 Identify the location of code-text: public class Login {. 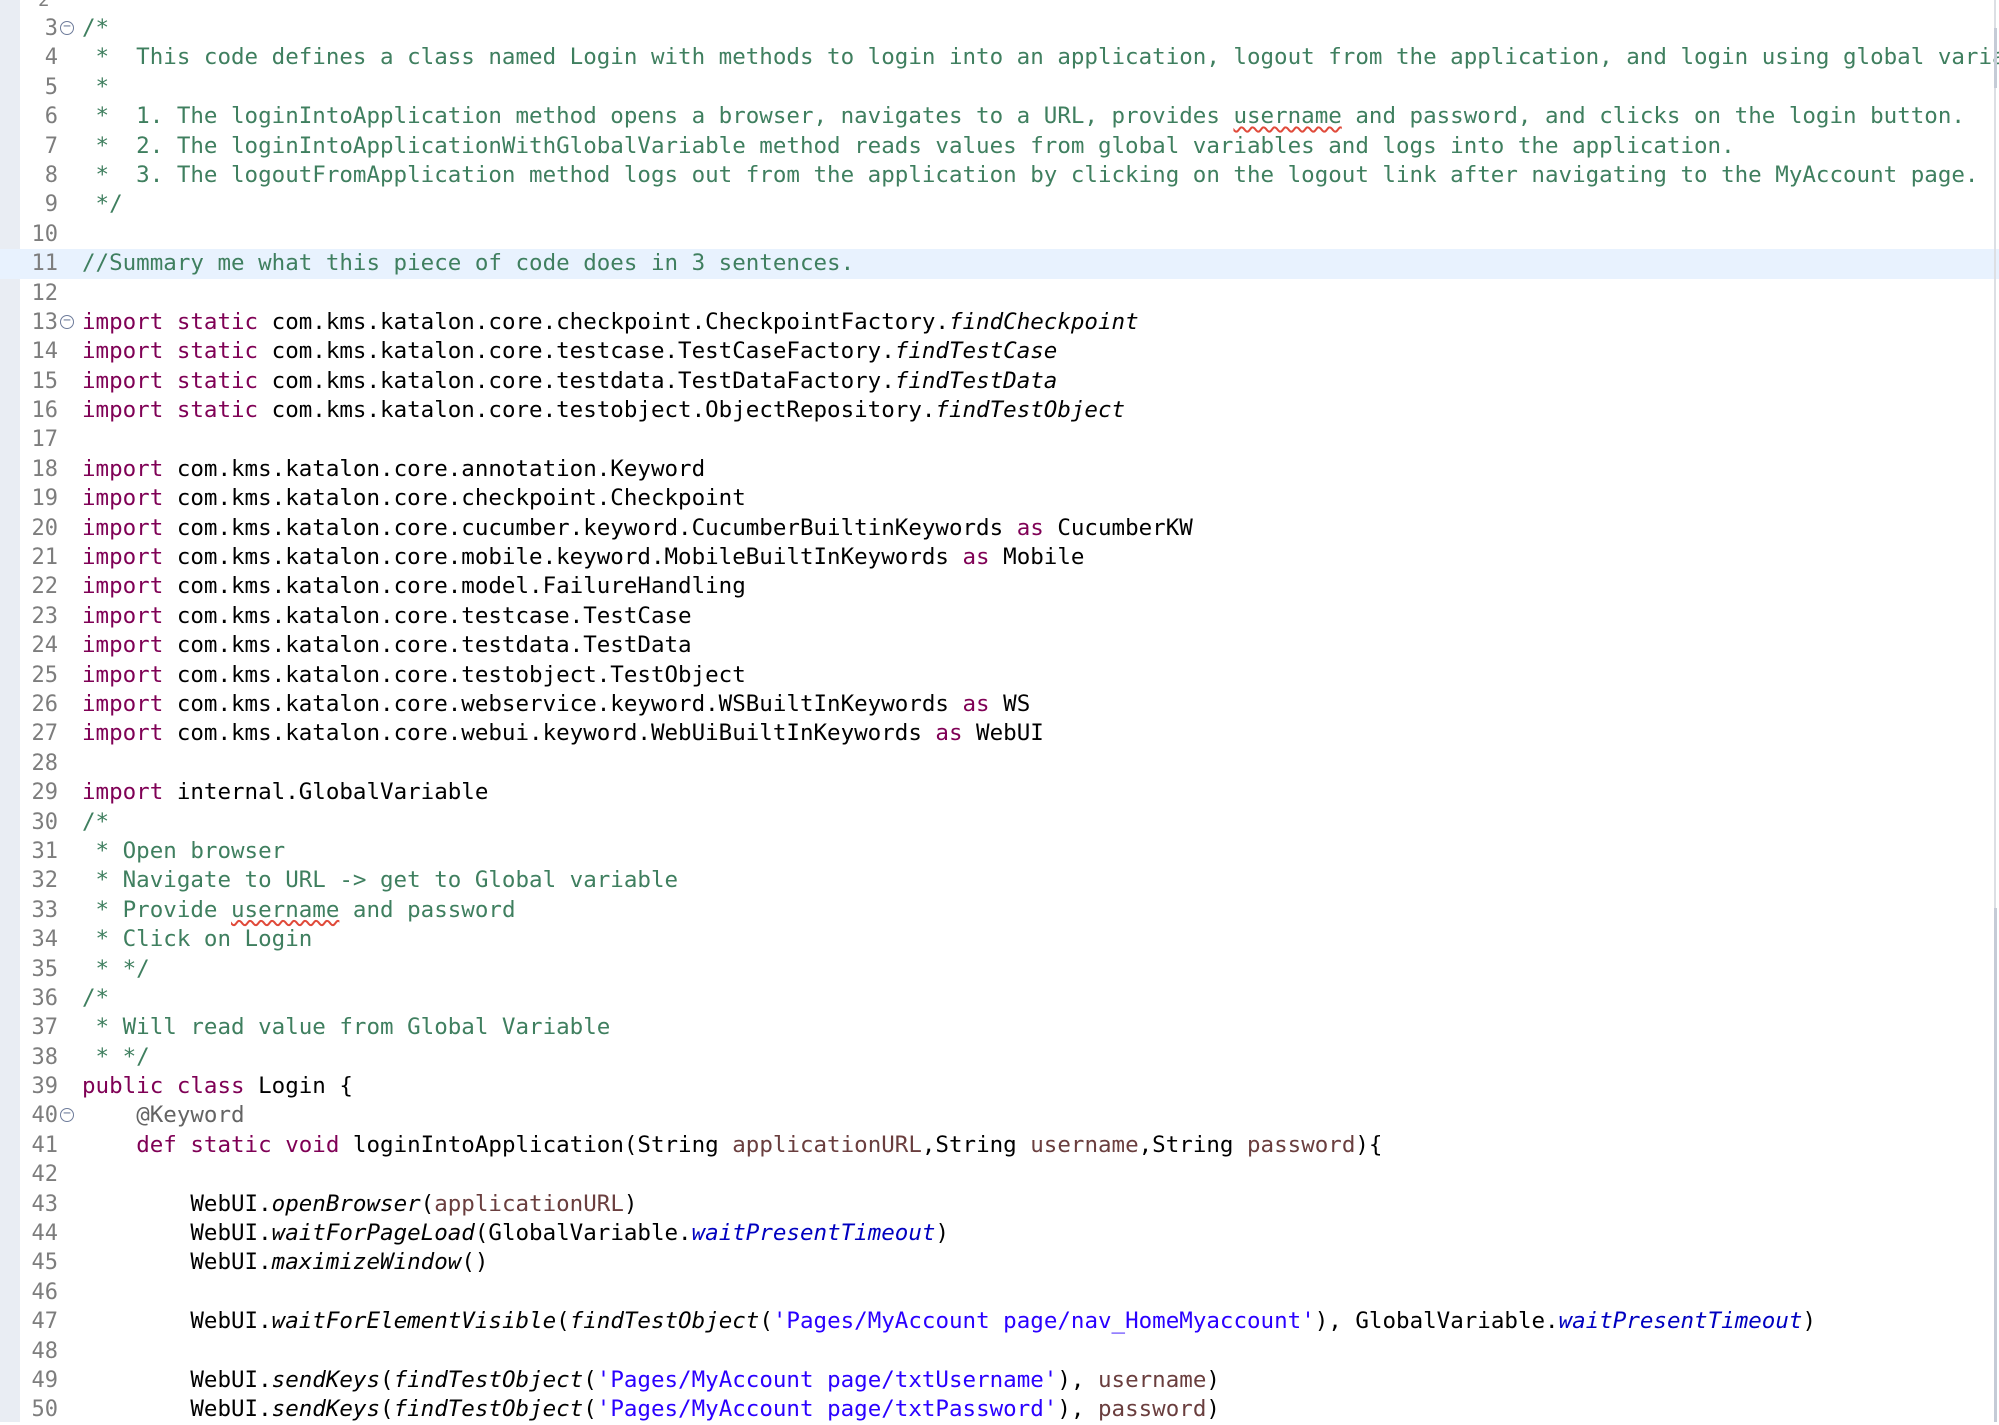
(217, 1086).